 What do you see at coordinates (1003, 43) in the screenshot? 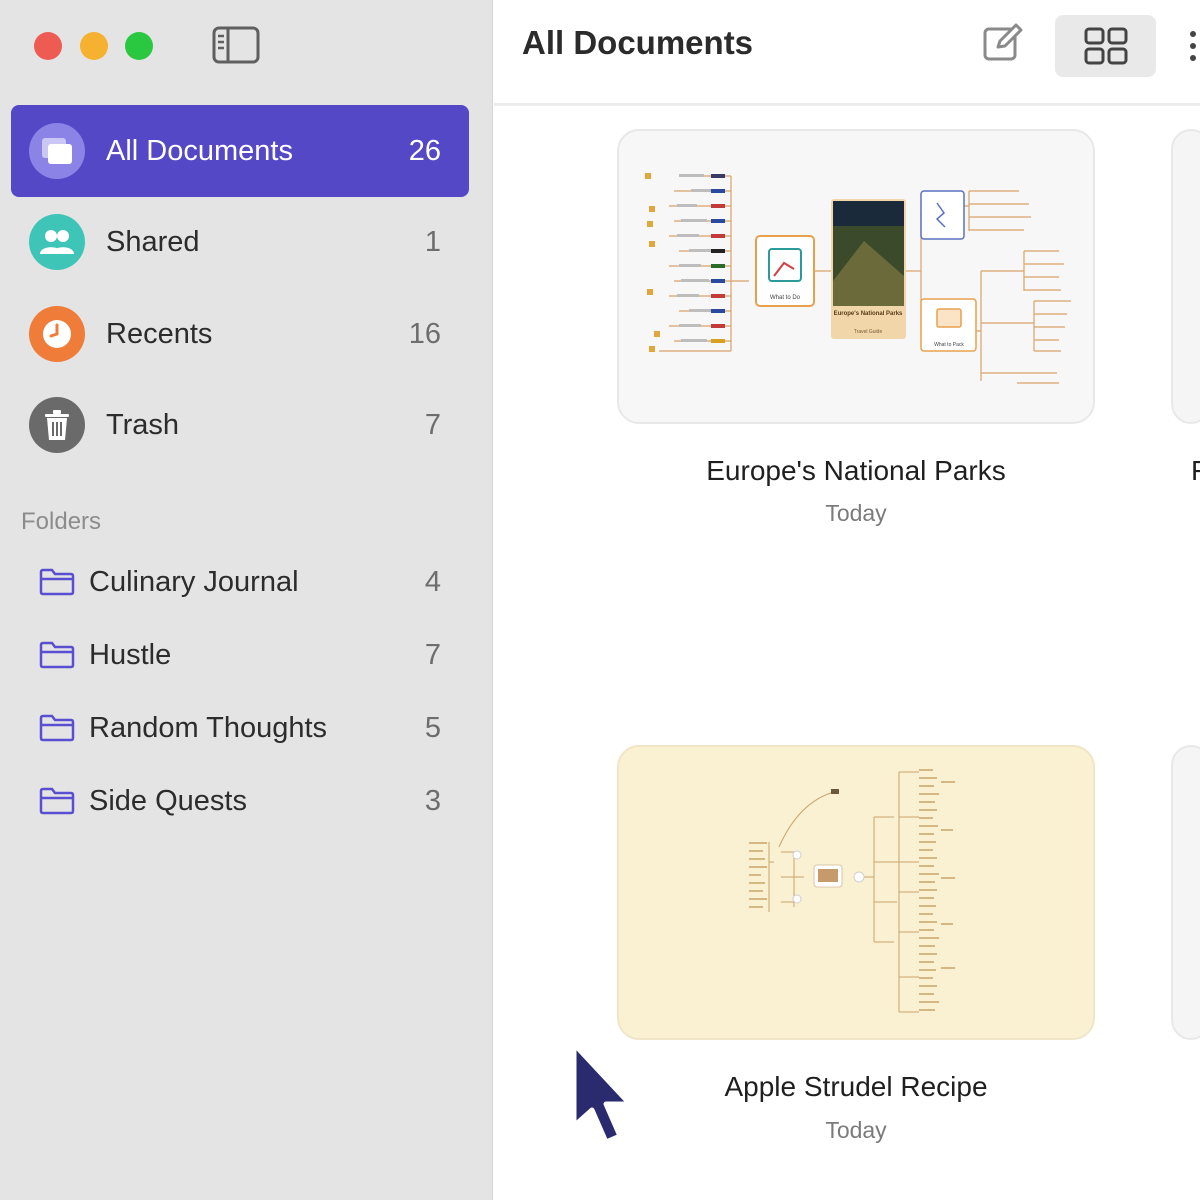
I see `new-document-icon` at bounding box center [1003, 43].